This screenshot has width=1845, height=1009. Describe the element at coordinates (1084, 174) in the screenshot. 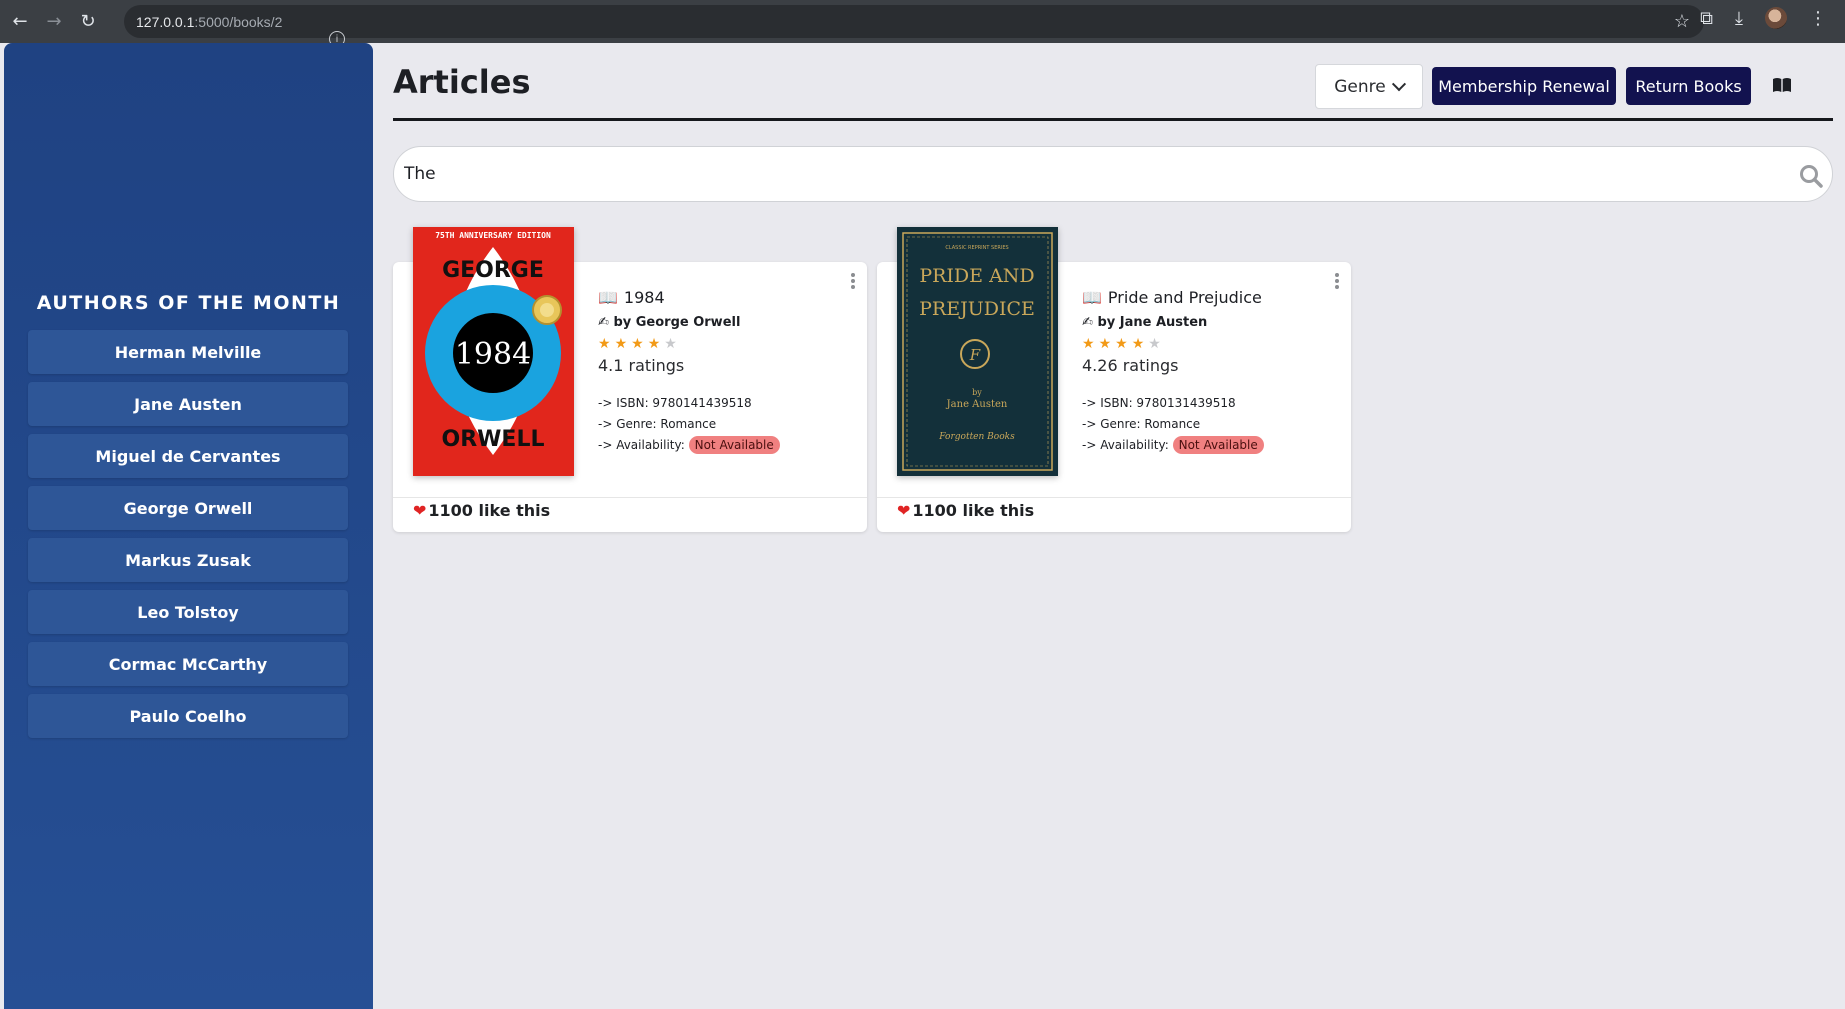

I see `search-input` at that location.